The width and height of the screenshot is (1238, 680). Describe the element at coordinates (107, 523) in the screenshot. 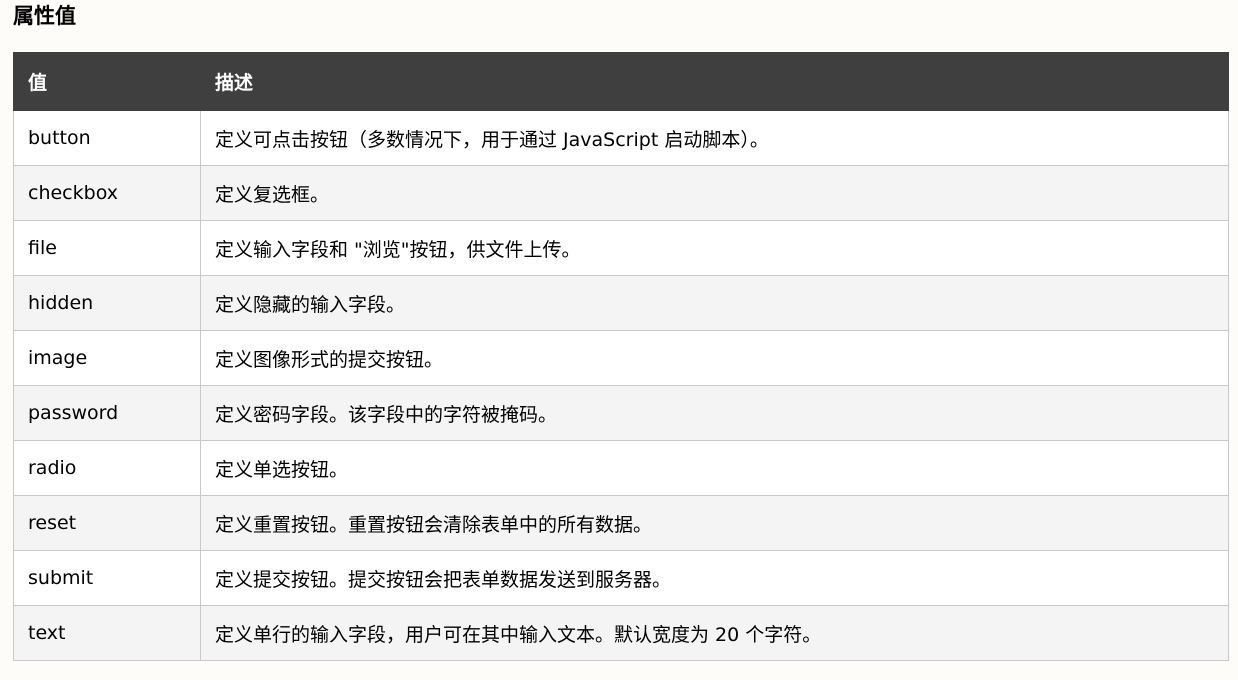

I see `cell-value: reset` at that location.